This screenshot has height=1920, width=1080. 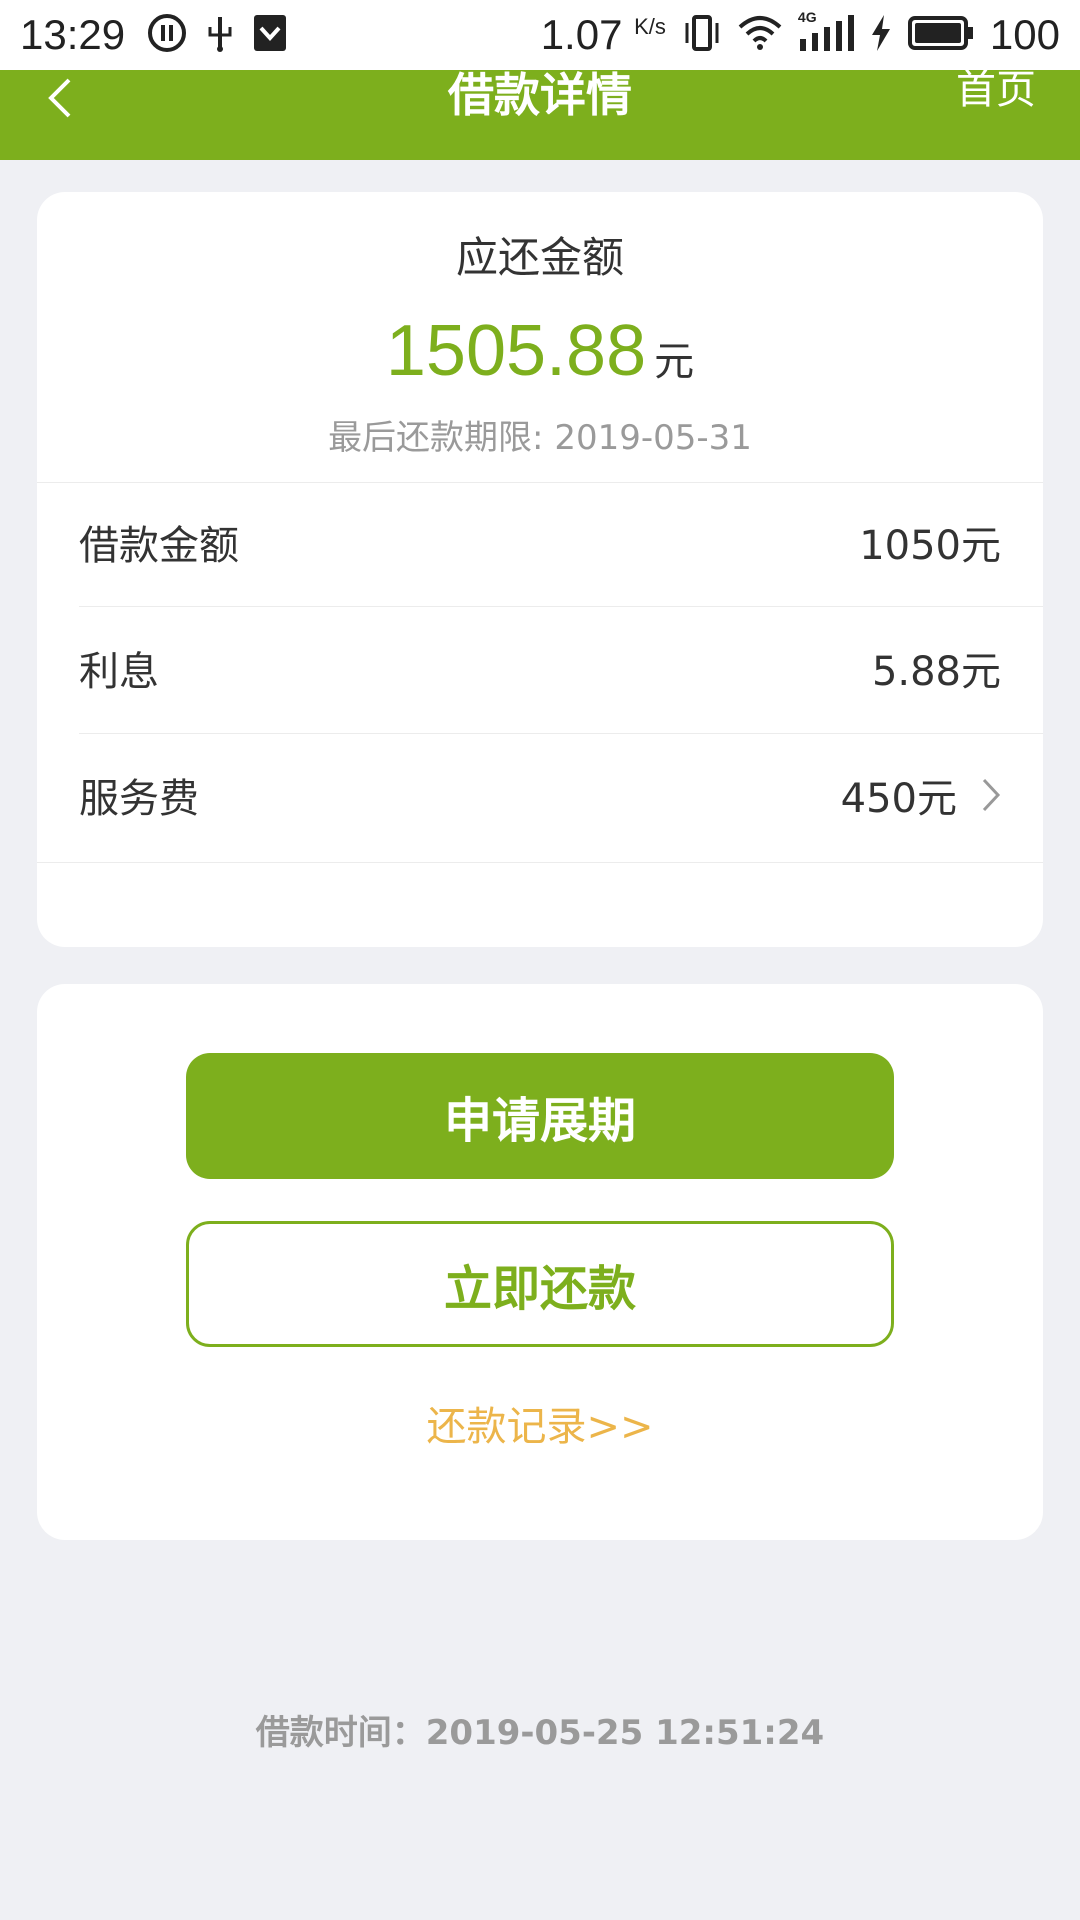 What do you see at coordinates (540, 1284) in the screenshot?
I see `repay-now-button: 立即还款` at bounding box center [540, 1284].